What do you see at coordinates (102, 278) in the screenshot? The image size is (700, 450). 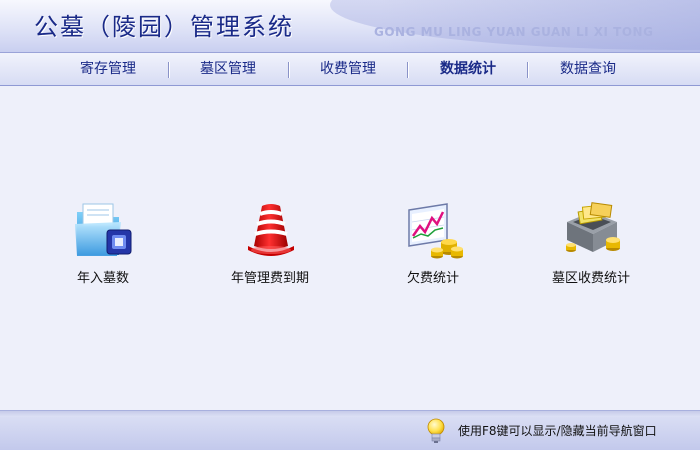 I see `annual-burials-label: 年入墓数` at bounding box center [102, 278].